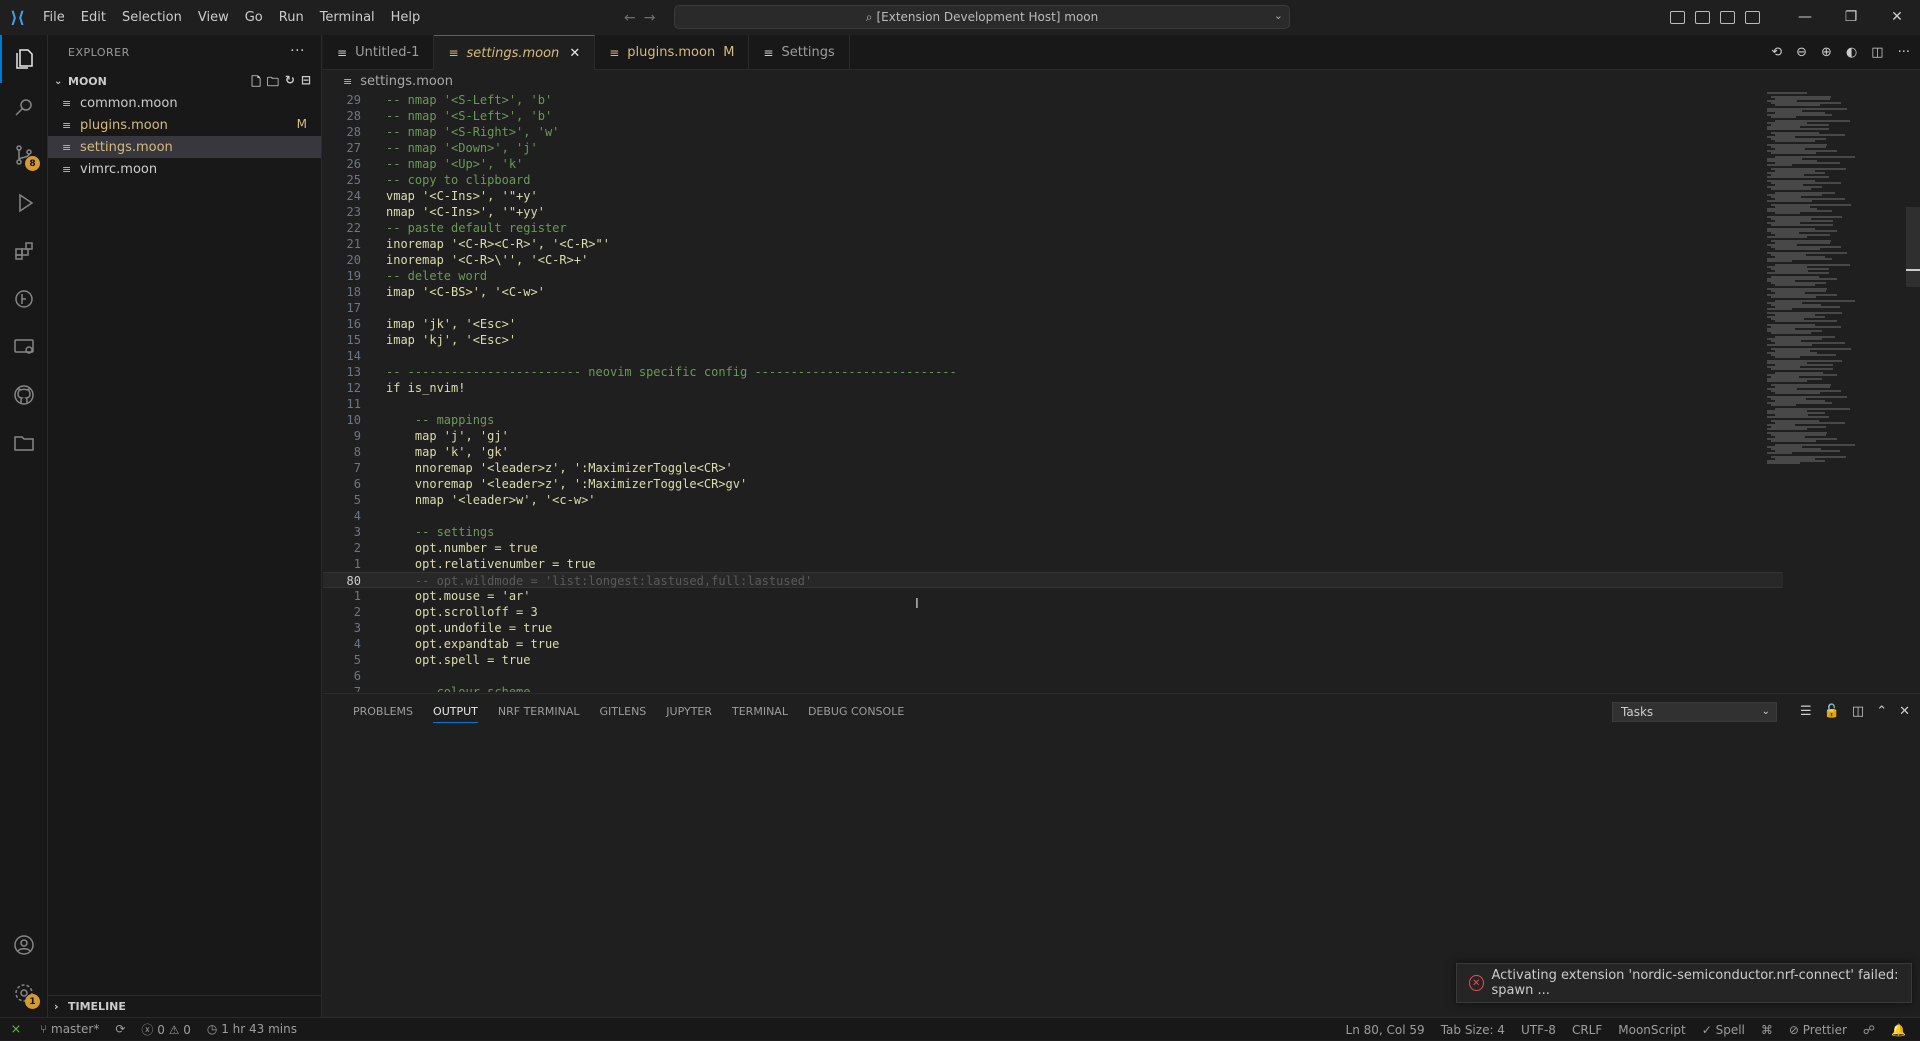  Describe the element at coordinates (856, 711) in the screenshot. I see `tab-debug-console: DEBUG CONSOLE` at that location.